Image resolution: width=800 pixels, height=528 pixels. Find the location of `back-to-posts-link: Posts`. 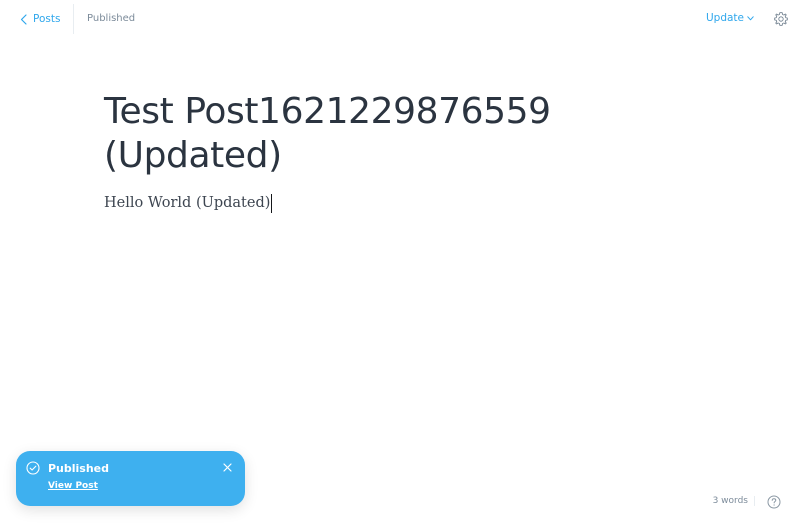

back-to-posts-link: Posts is located at coordinates (40, 19).